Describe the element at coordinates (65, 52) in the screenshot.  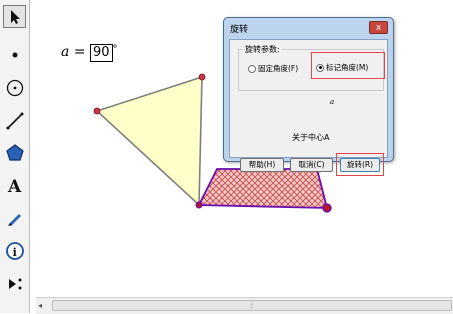
I see `parameter-name: a` at that location.